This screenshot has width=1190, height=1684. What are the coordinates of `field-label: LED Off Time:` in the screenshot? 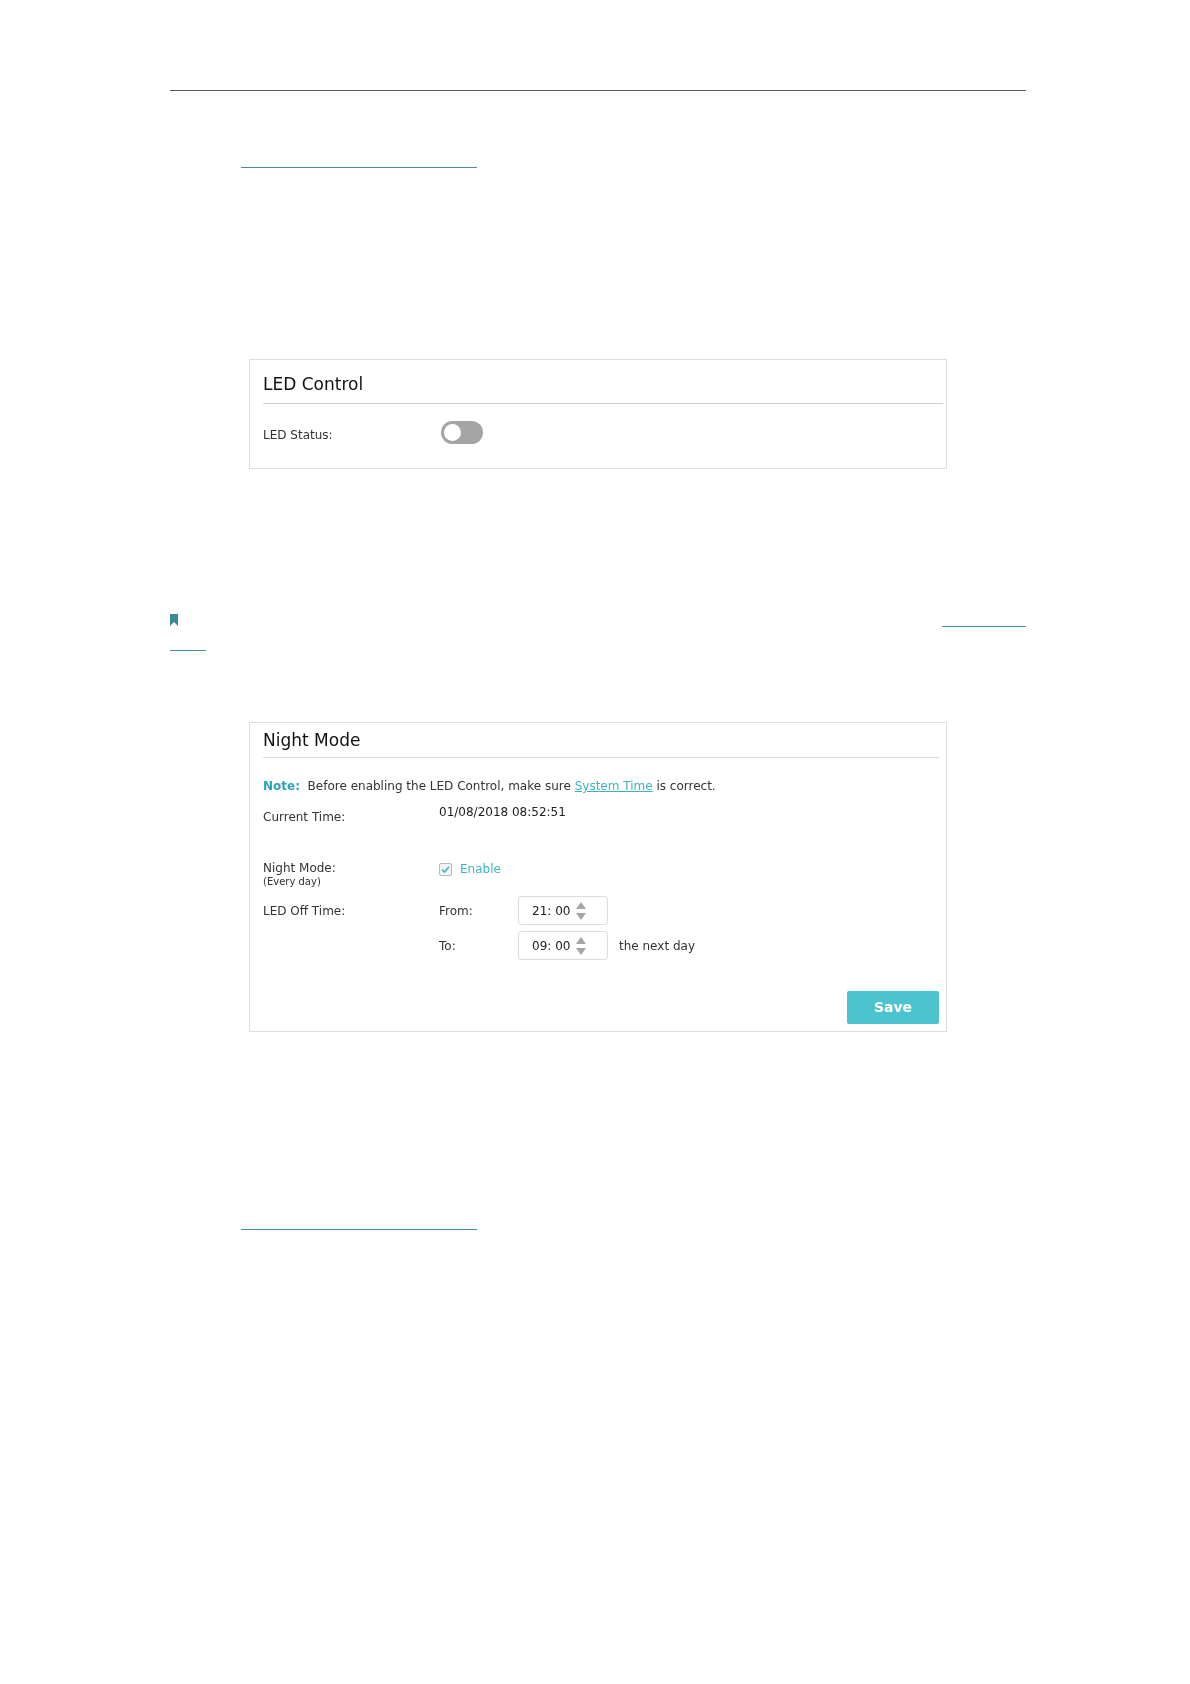 It's located at (305, 910).